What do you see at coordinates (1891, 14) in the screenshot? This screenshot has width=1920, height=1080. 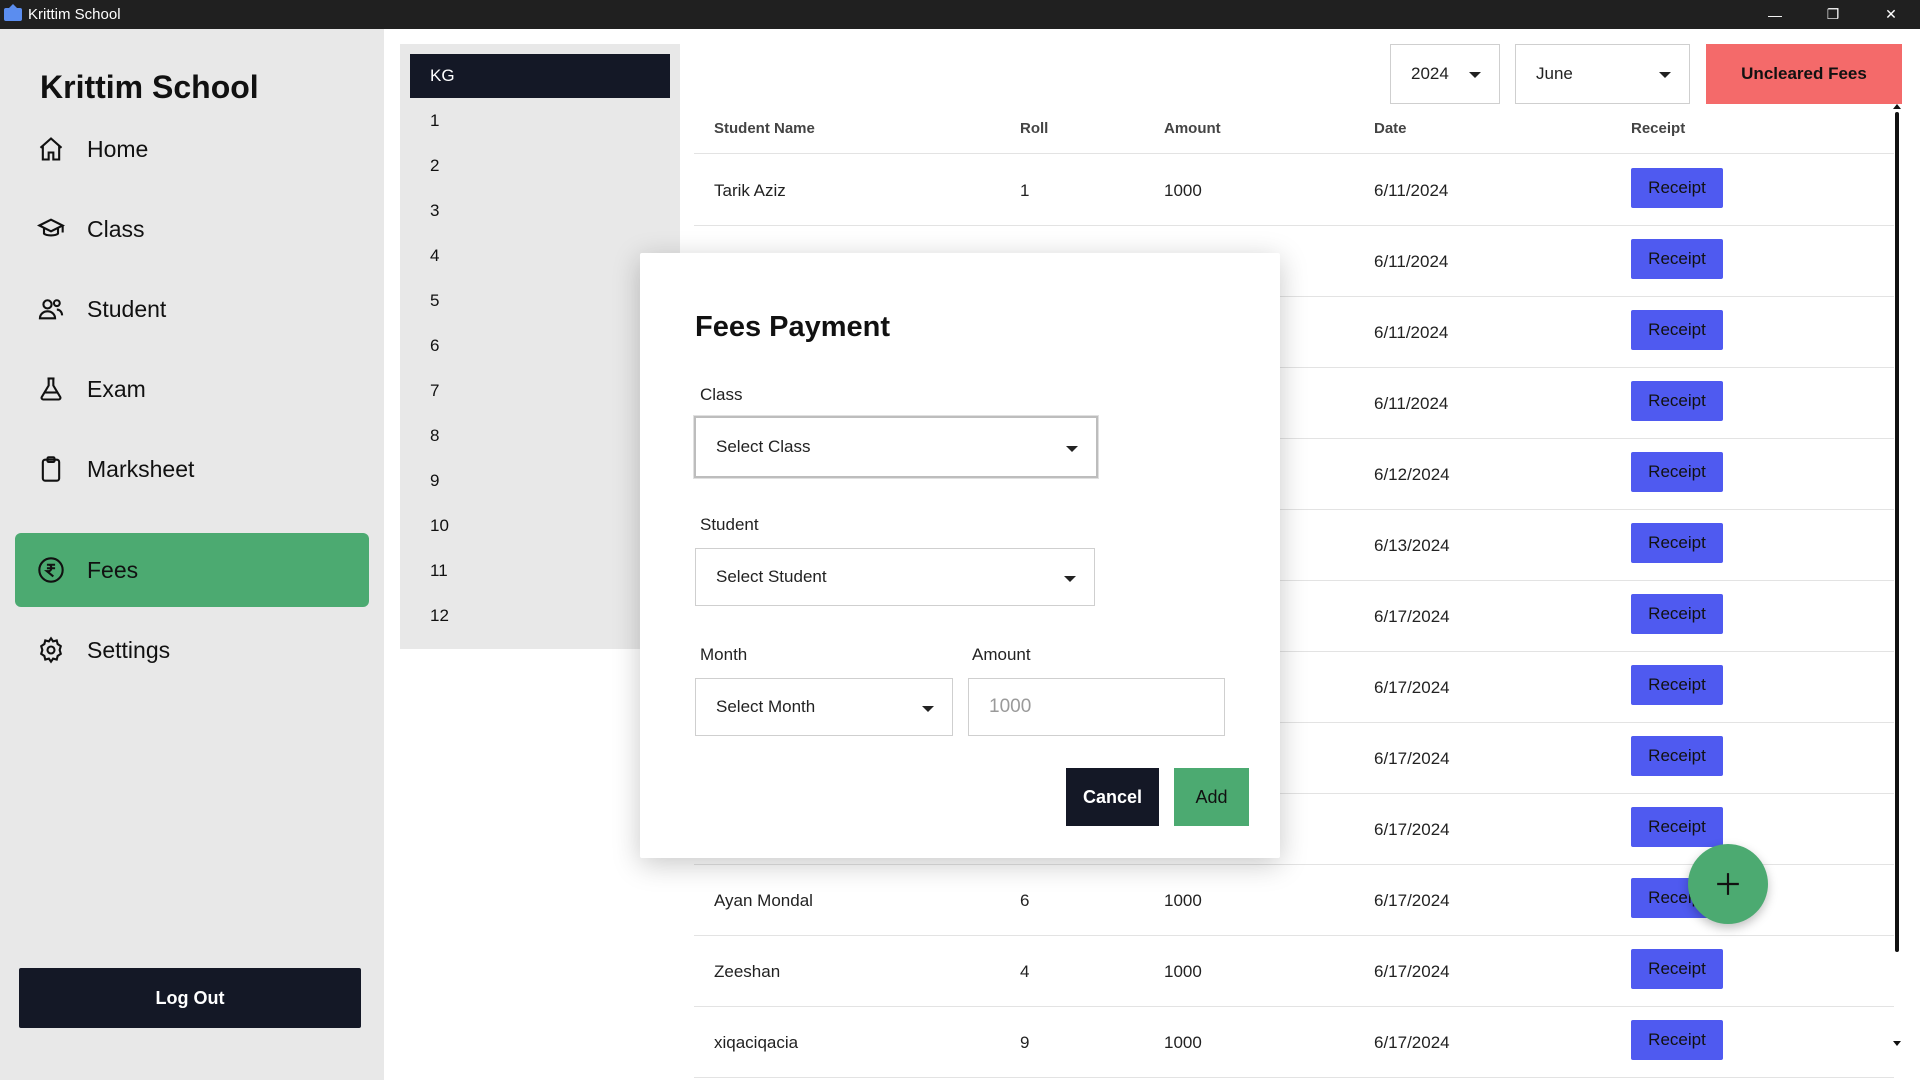 I see `close-button: ✕` at bounding box center [1891, 14].